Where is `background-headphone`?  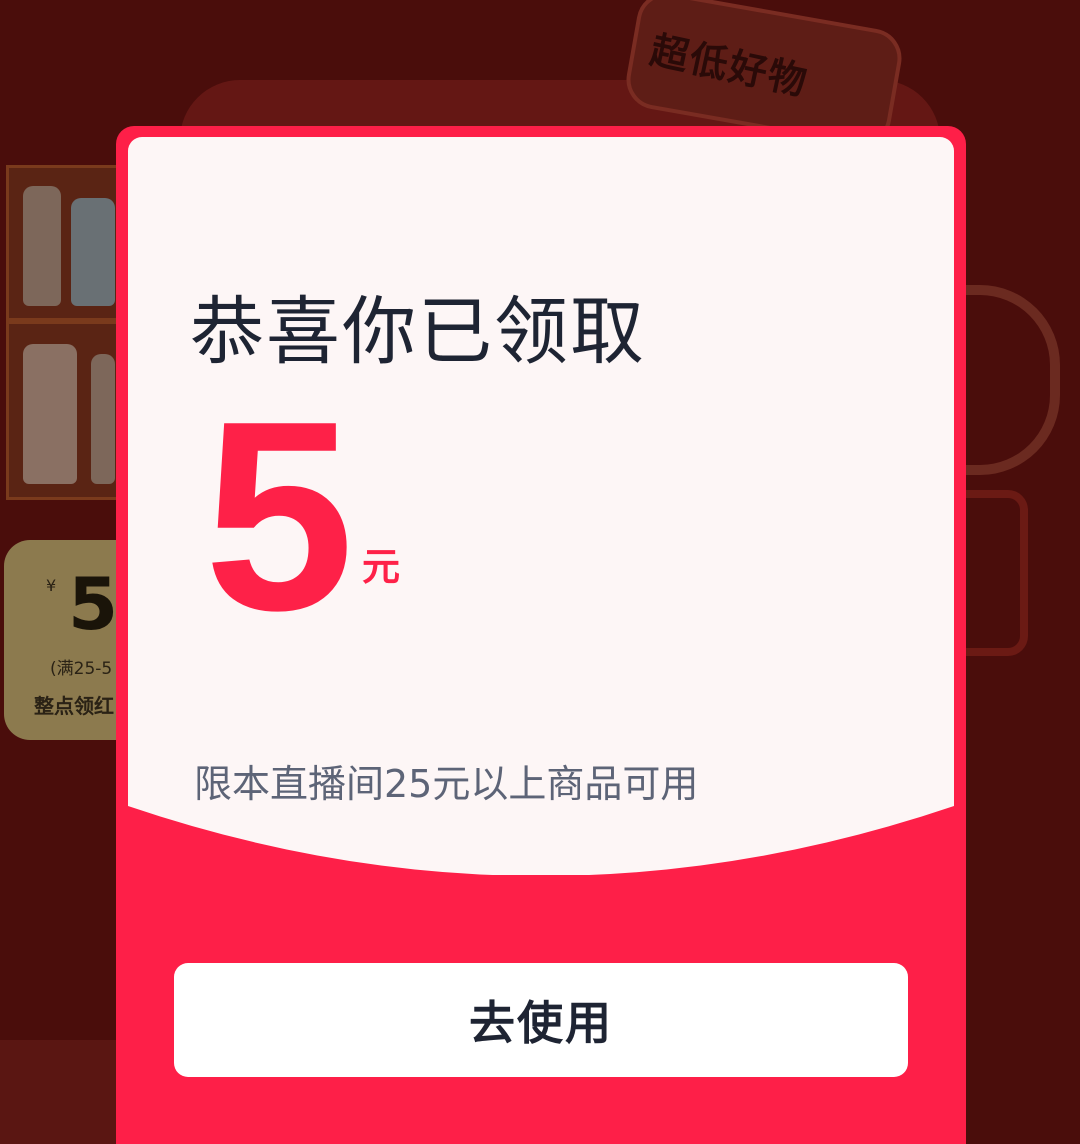 background-headphone is located at coordinates (1010, 380).